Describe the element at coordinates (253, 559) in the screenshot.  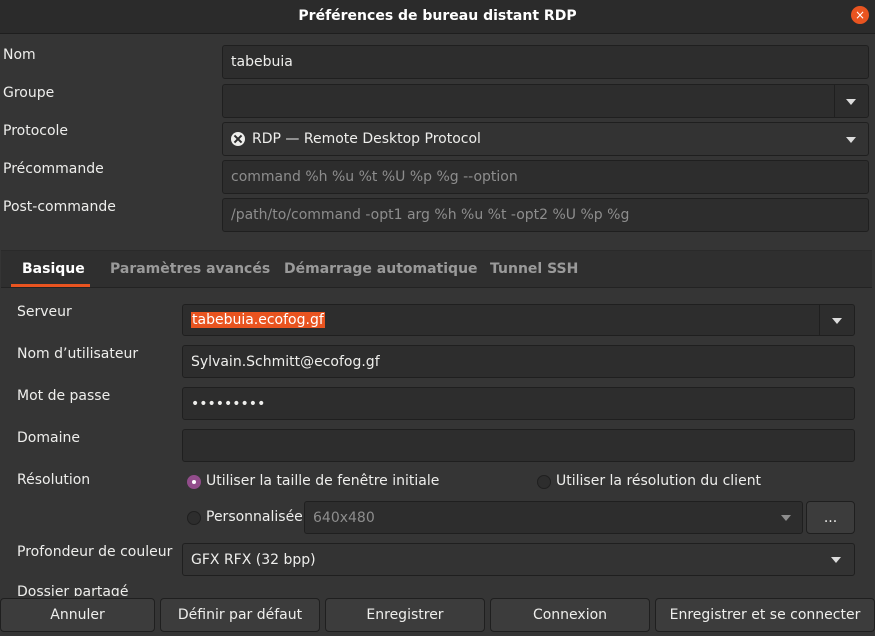
I see `color-depth-value: GFX RFX (32 bpp)` at that location.